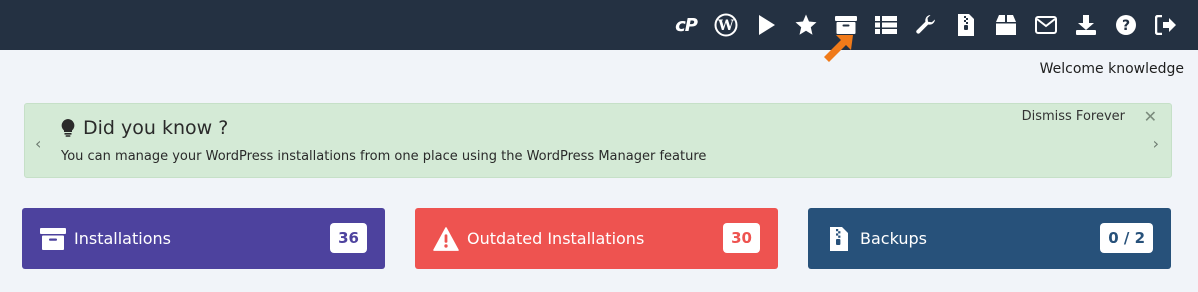 Image resolution: width=1198 pixels, height=292 pixels. I want to click on svg-text: W, so click(725, 26).